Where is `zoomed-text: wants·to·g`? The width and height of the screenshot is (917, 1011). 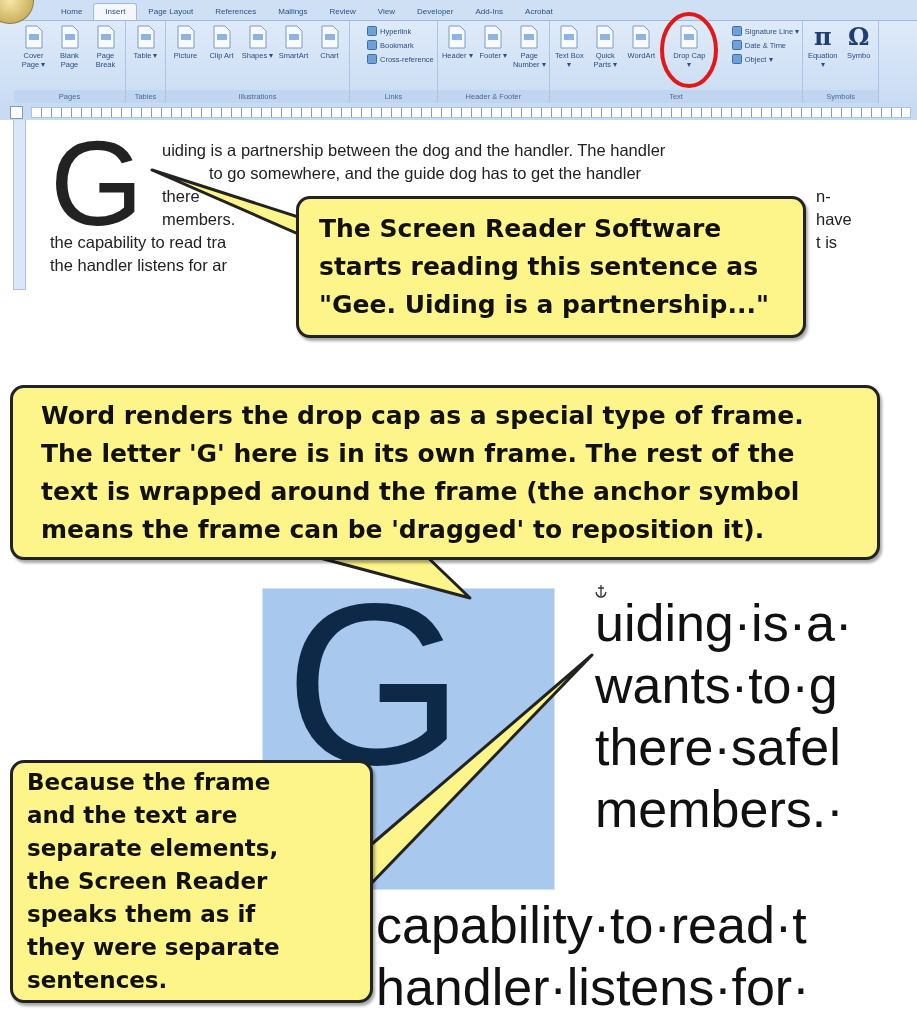 zoomed-text: wants·to·g is located at coordinates (717, 685).